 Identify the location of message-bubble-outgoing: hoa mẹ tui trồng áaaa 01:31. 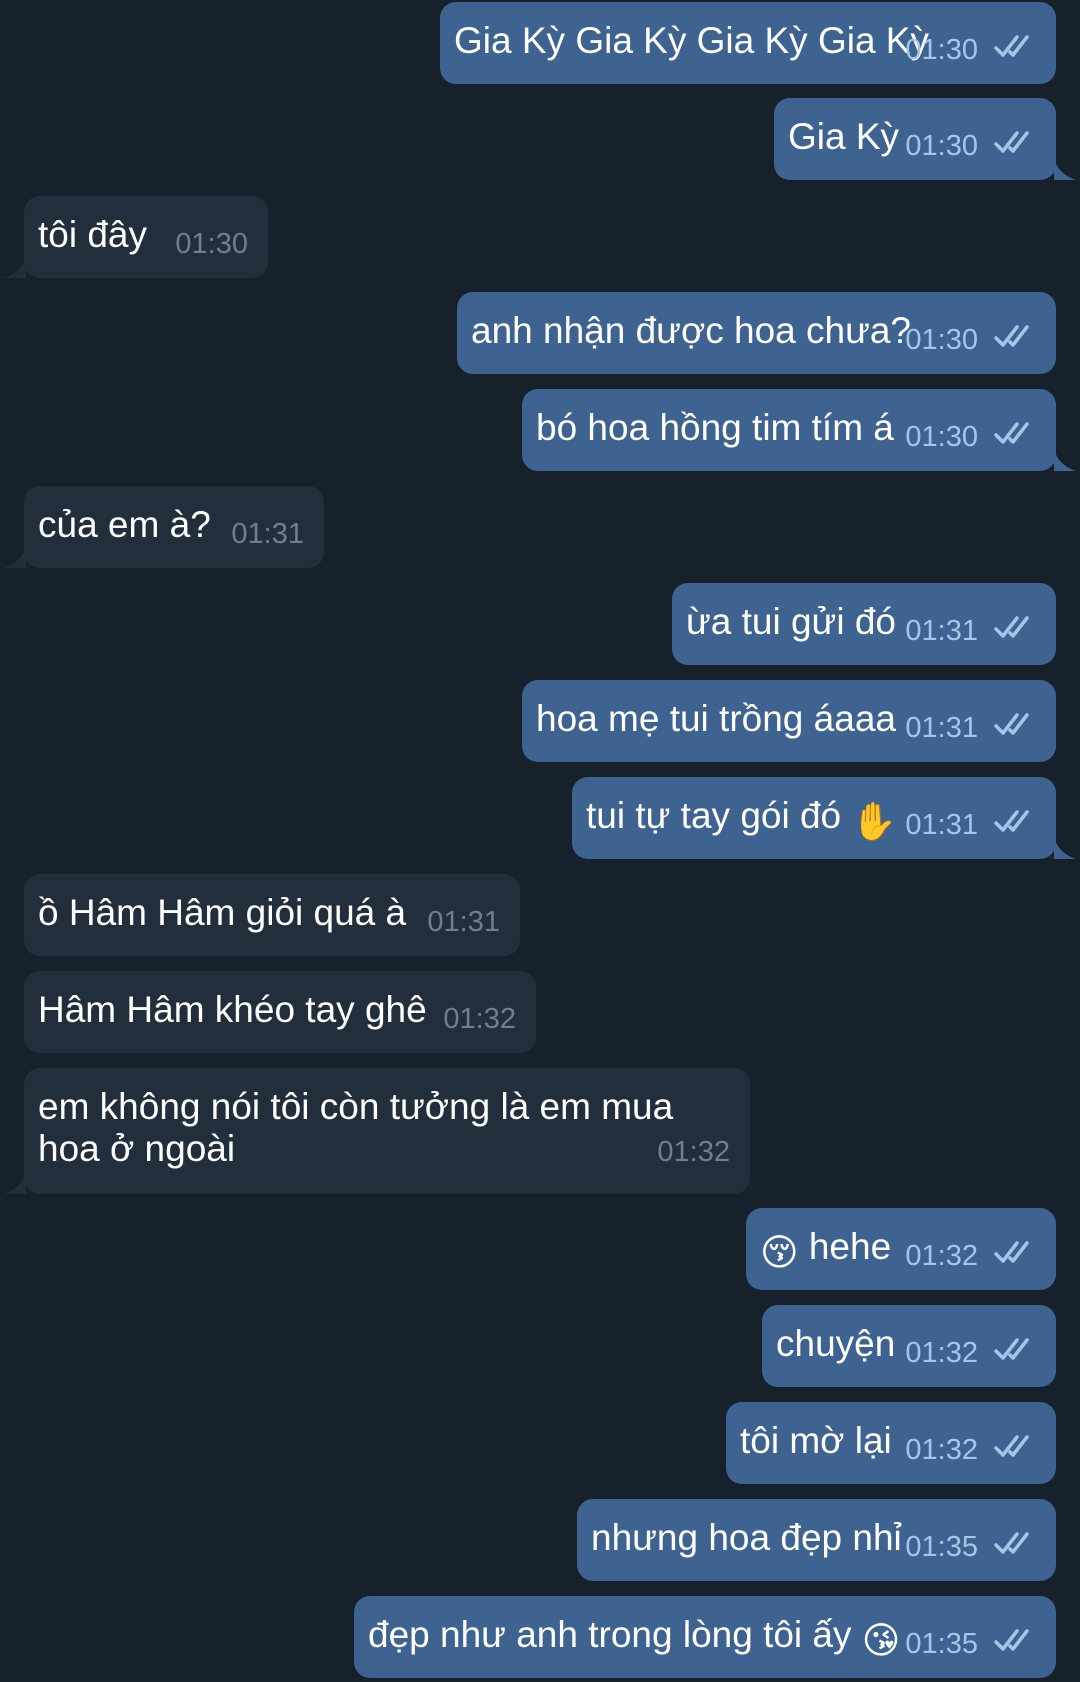
(789, 721).